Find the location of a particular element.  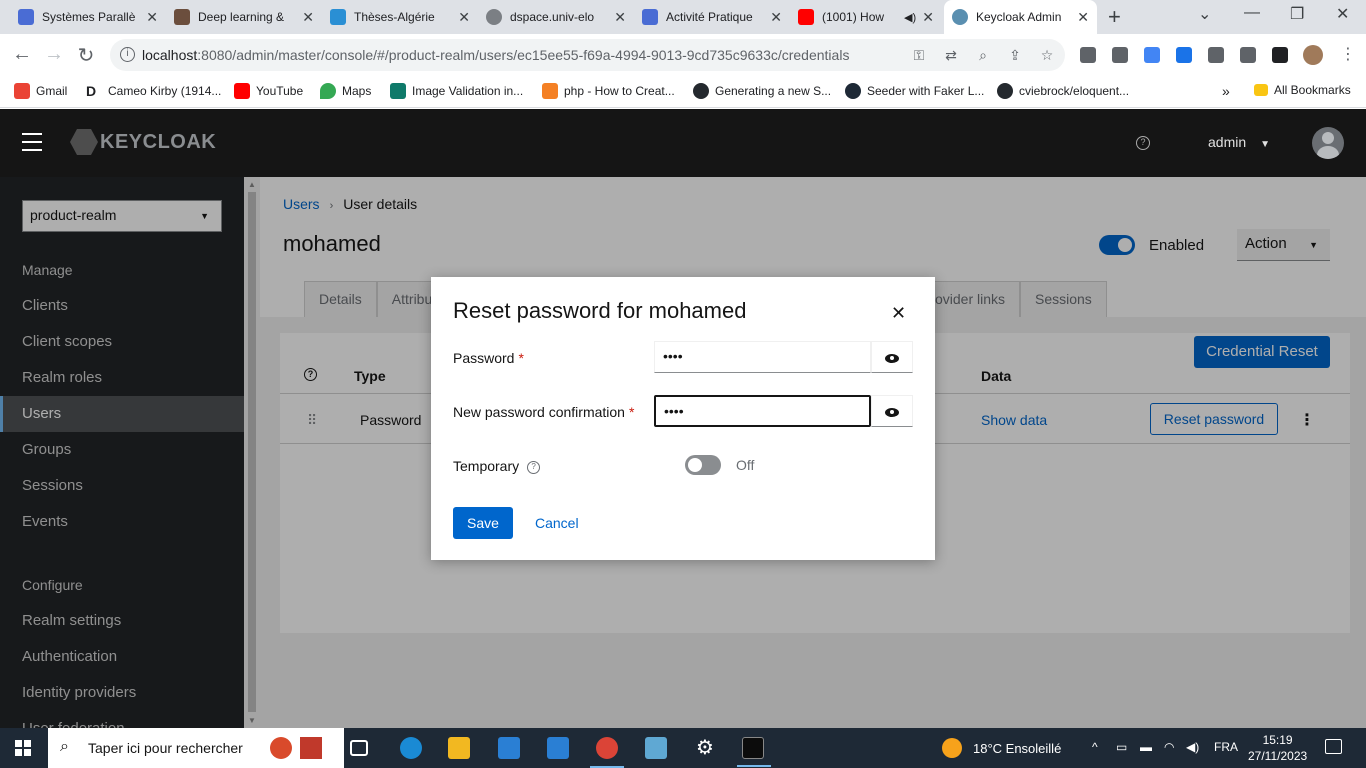

clock: 15:19 27/11/2023 is located at coordinates (1277, 748).